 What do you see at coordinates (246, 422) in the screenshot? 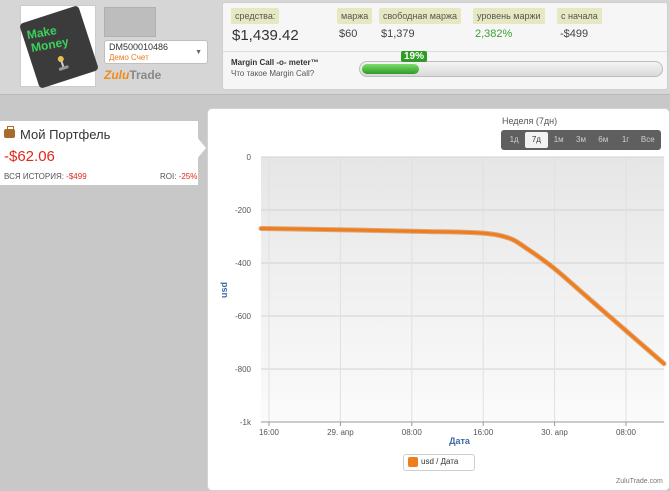
I see `y-tick-label: -1k` at bounding box center [246, 422].